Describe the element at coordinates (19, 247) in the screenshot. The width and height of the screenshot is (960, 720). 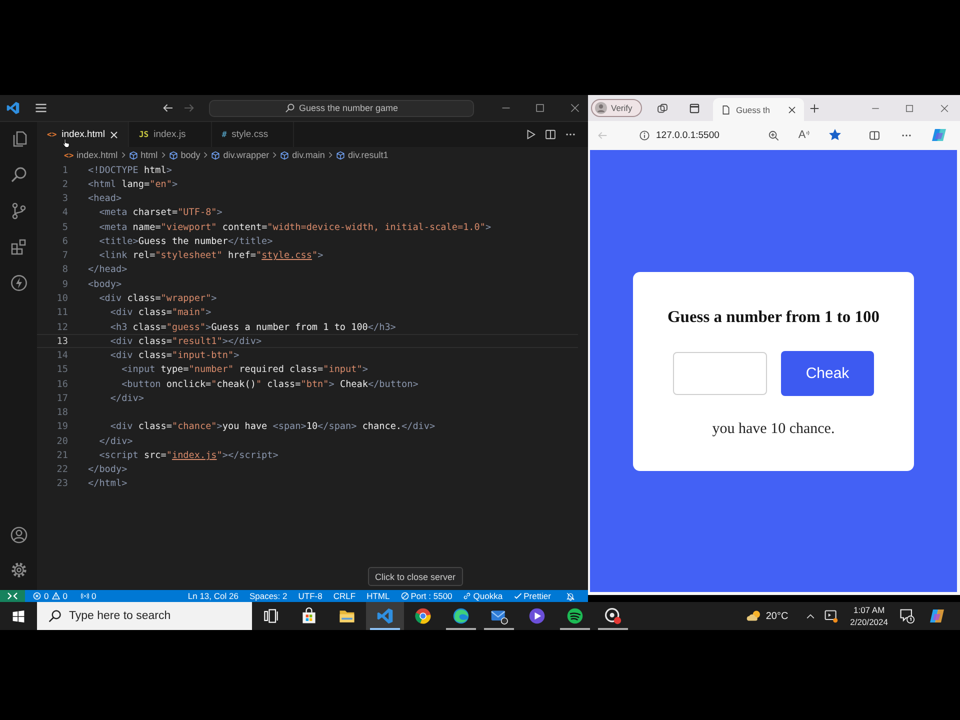
I see `extensions-icon` at that location.